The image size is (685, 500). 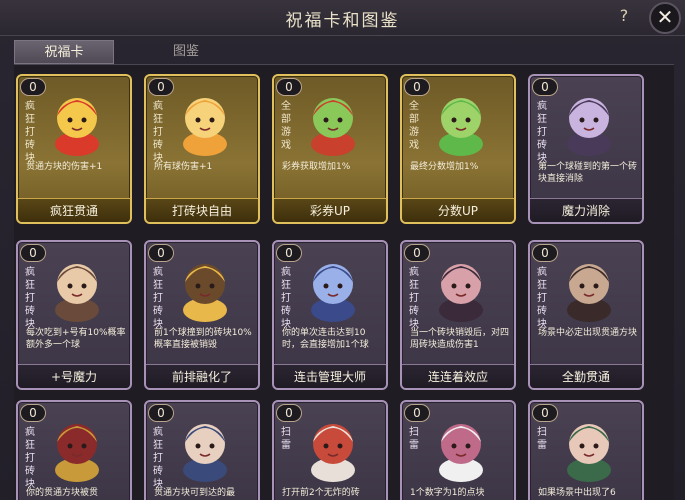 I want to click on blessing-card: 0 扫雷 1个数字为1的点块, so click(x=458, y=450).